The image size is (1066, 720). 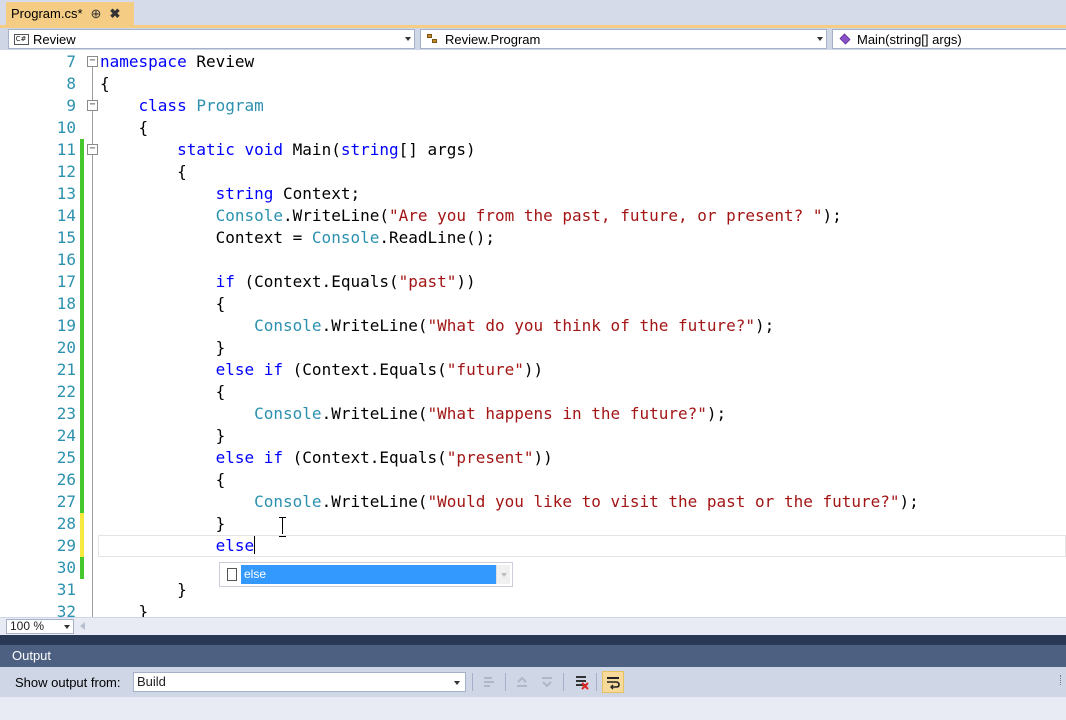 What do you see at coordinates (533, 128) in the screenshot?
I see `code-line: 10 {` at bounding box center [533, 128].